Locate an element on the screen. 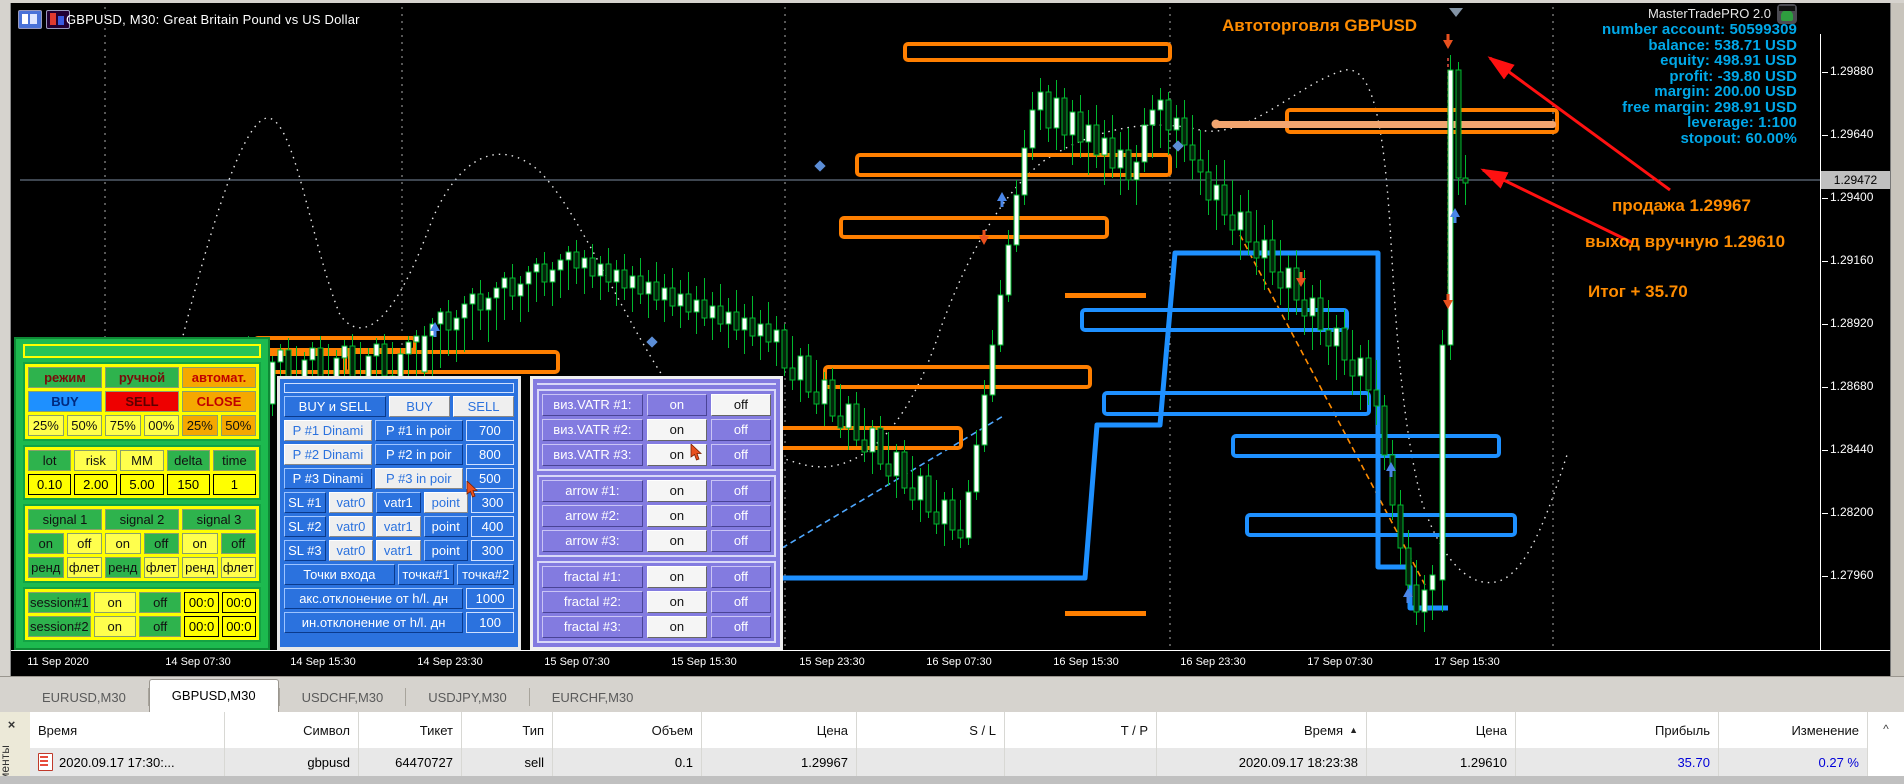  setting-button: vatr0 is located at coordinates (351, 502).